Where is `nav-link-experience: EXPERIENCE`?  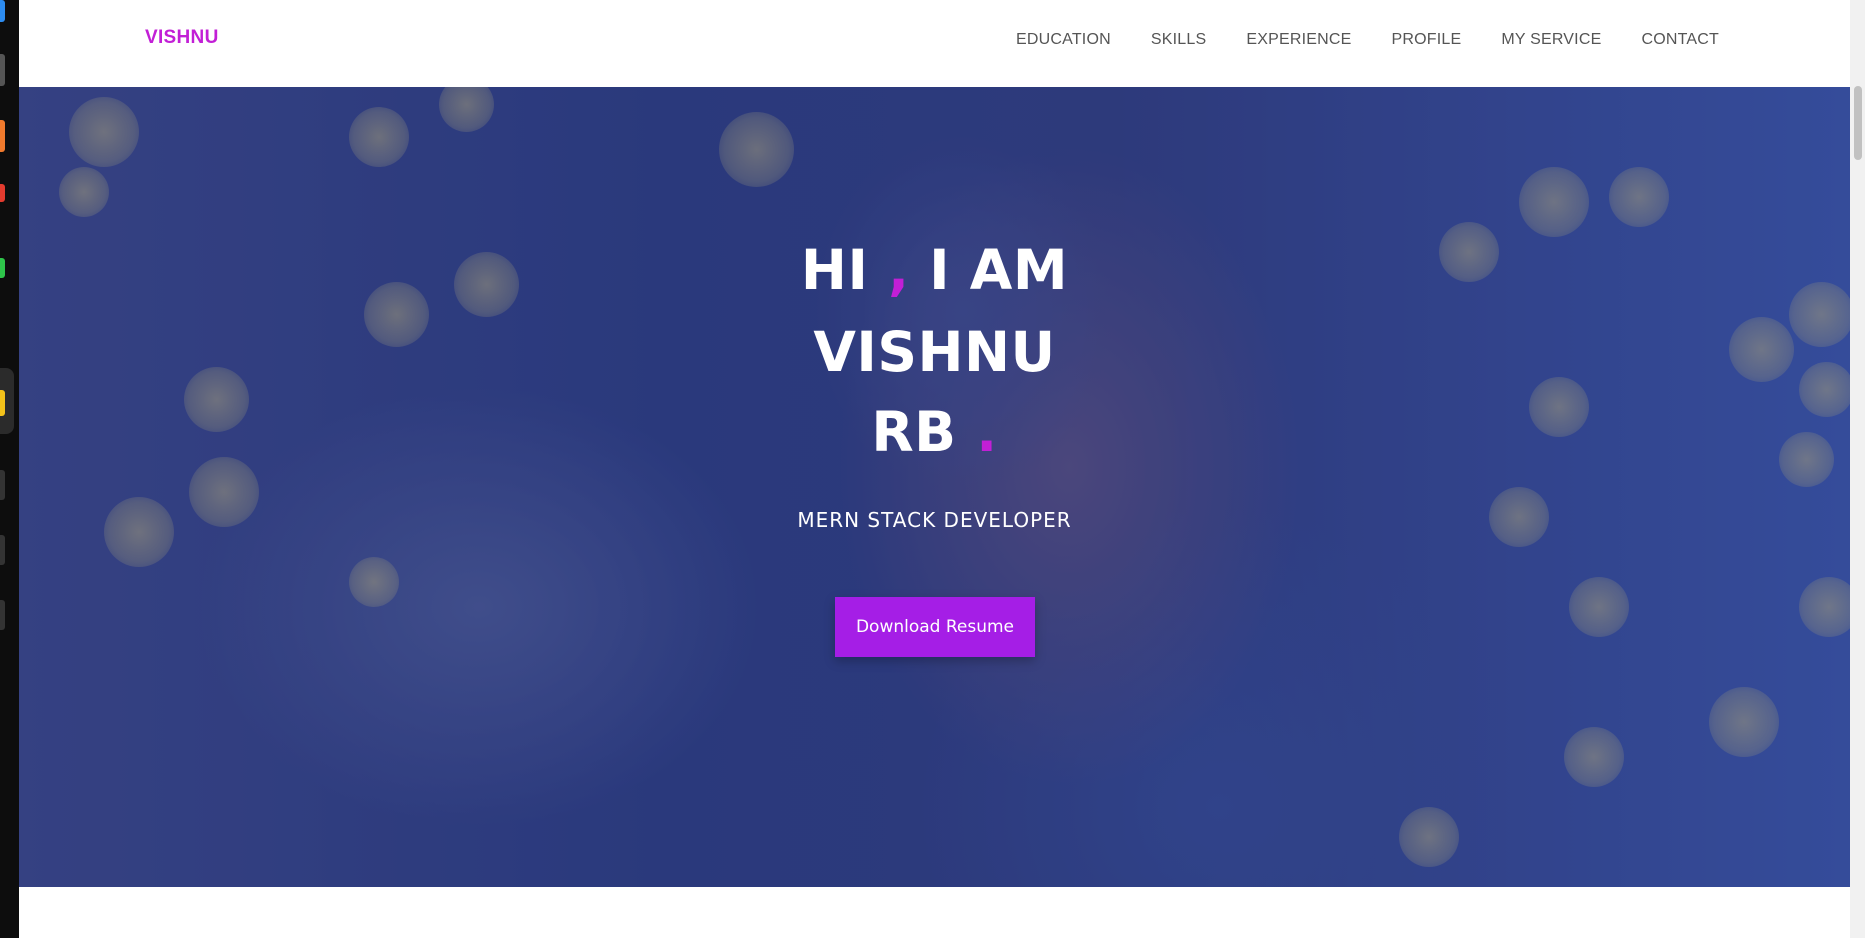
nav-link-experience: EXPERIENCE is located at coordinates (1298, 40).